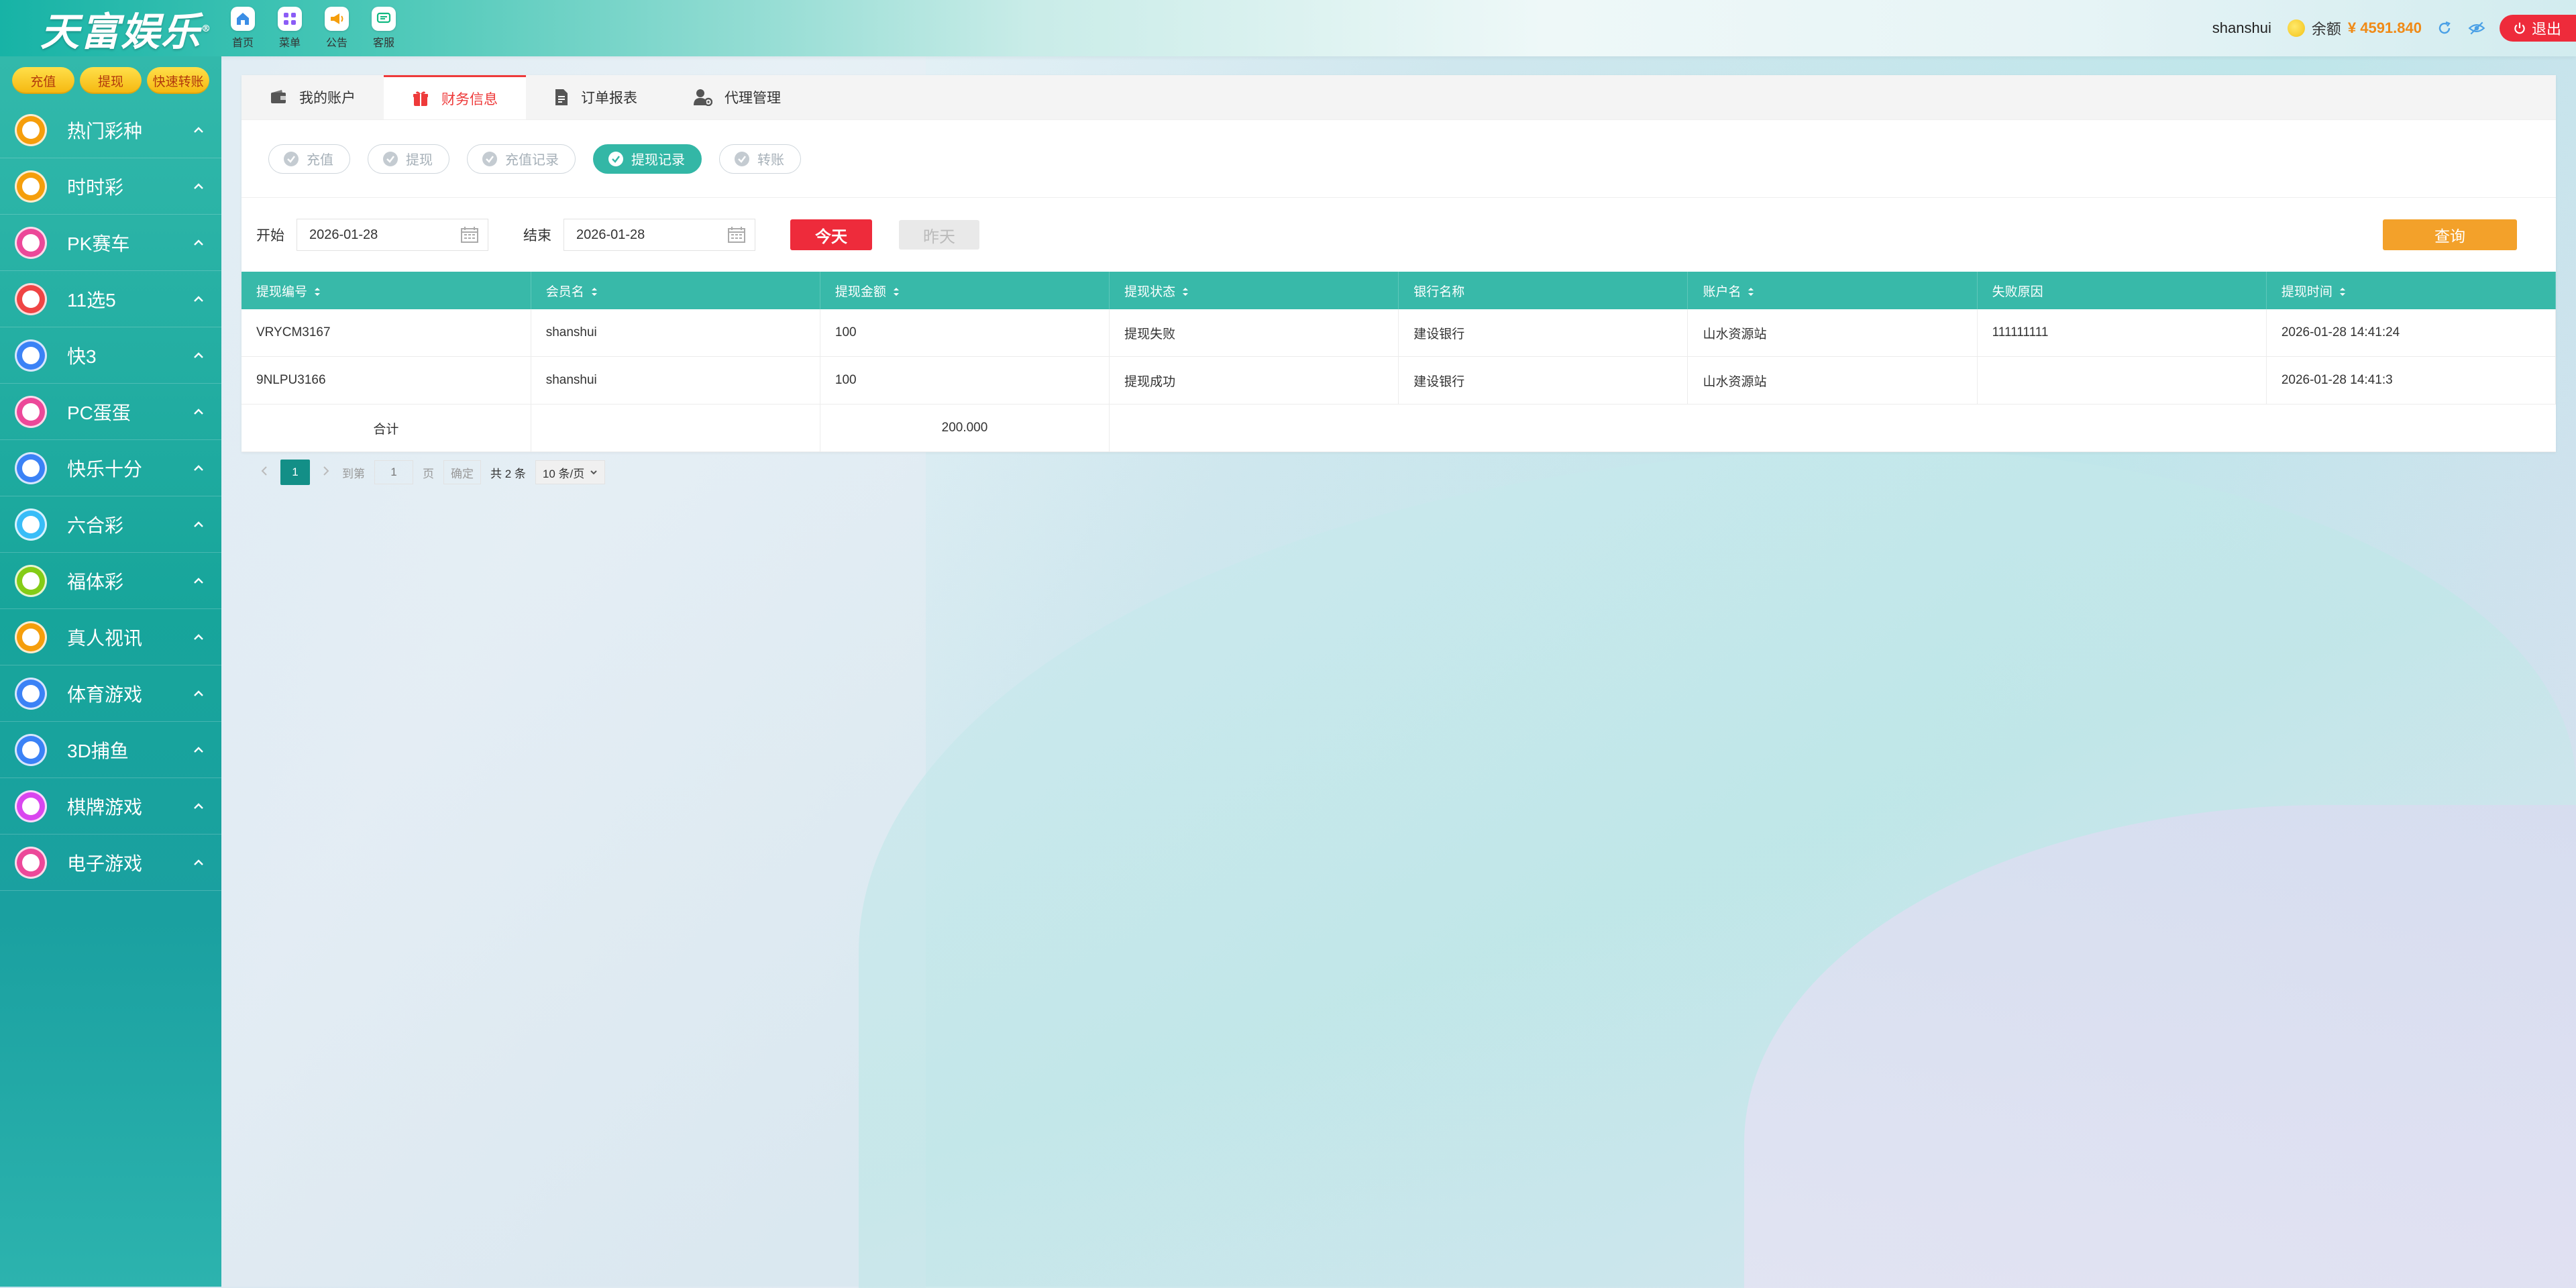 The image size is (2576, 1288). What do you see at coordinates (659, 235) in the screenshot?
I see `end-date-input: 2026-01-28` at bounding box center [659, 235].